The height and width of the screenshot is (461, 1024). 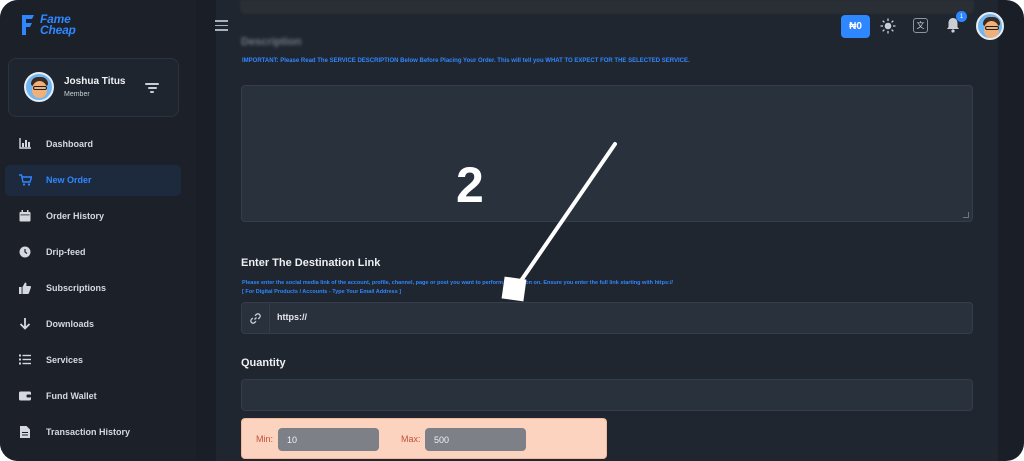 I want to click on sidebar-item-label: Dashboard, so click(x=70, y=144).